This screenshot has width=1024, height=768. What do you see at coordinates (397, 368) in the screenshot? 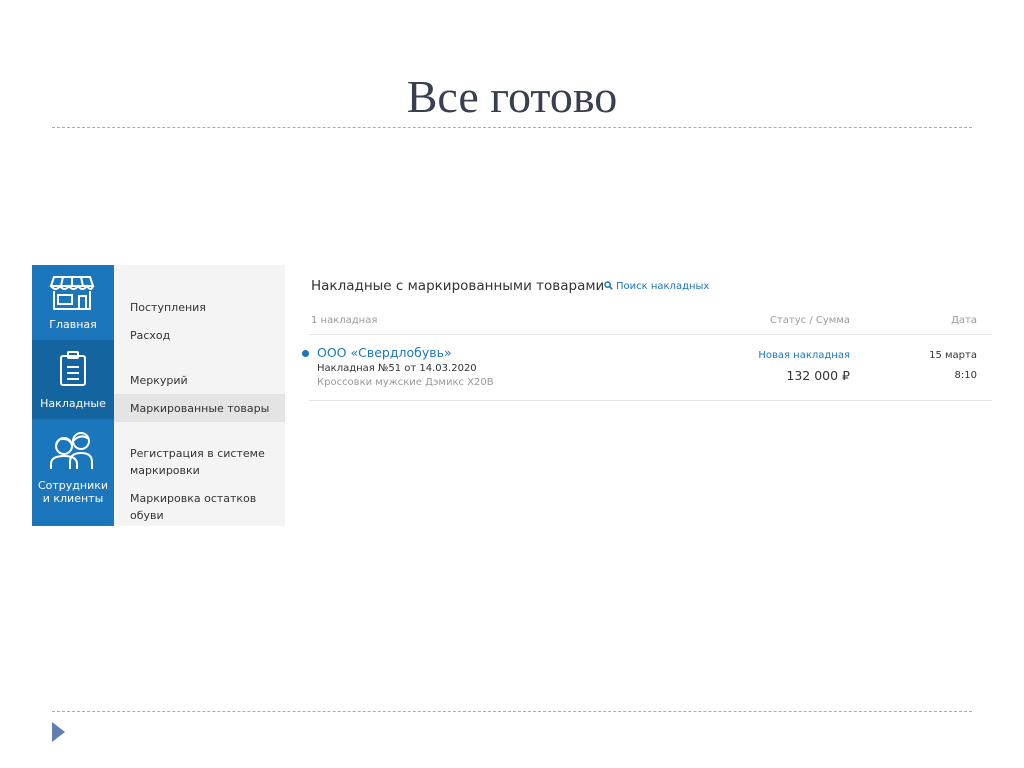
I see `invoice-number: Накладная №51 от 14.03.2020` at bounding box center [397, 368].